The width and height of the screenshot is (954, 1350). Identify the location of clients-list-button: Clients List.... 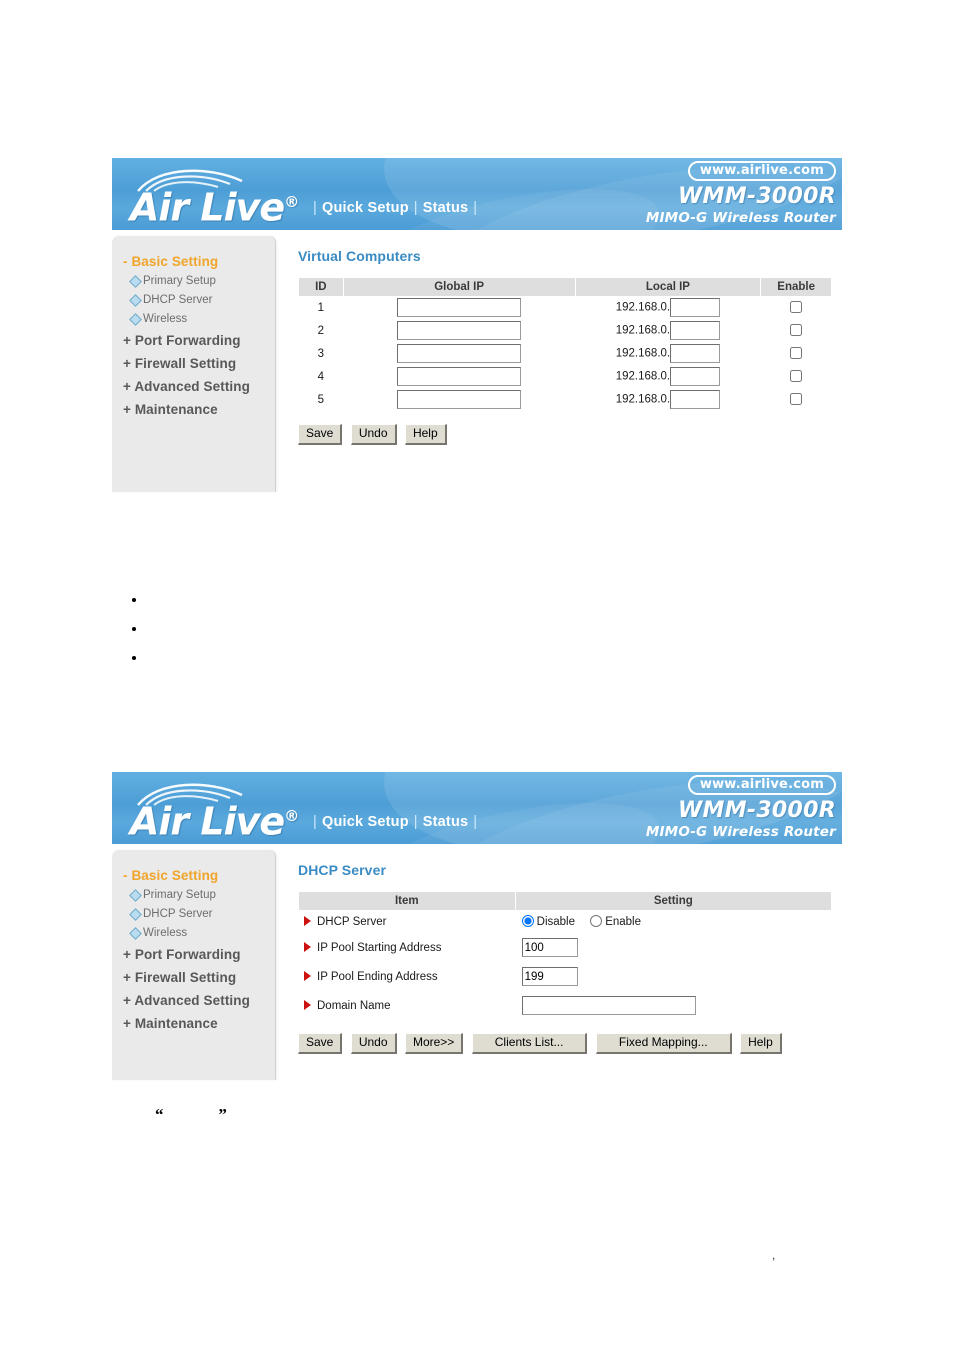
(529, 1043).